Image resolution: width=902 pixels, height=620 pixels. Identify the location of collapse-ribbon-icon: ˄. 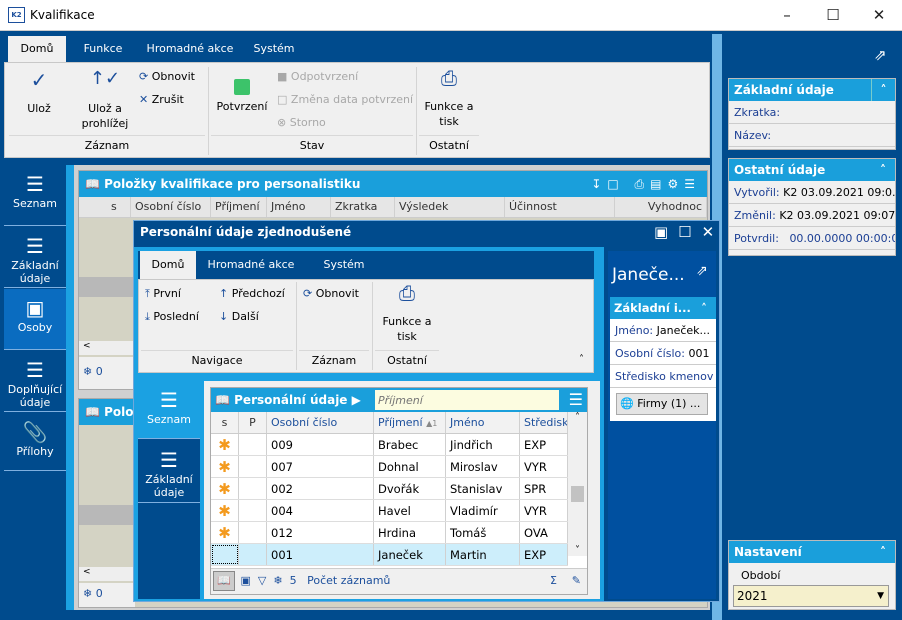
(581, 359).